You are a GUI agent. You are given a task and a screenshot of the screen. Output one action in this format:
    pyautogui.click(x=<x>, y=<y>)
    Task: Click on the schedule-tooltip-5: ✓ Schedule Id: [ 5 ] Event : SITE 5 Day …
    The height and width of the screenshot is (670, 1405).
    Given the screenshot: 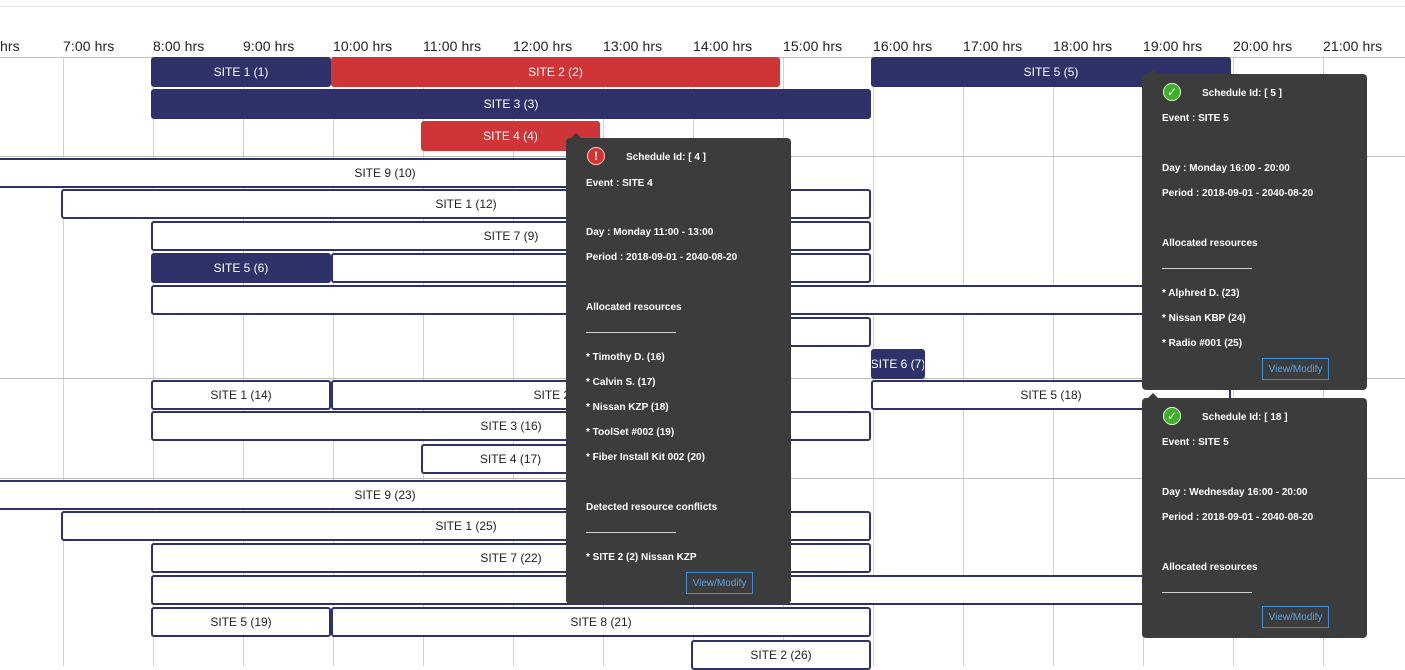 What is the action you would take?
    pyautogui.click(x=1254, y=232)
    